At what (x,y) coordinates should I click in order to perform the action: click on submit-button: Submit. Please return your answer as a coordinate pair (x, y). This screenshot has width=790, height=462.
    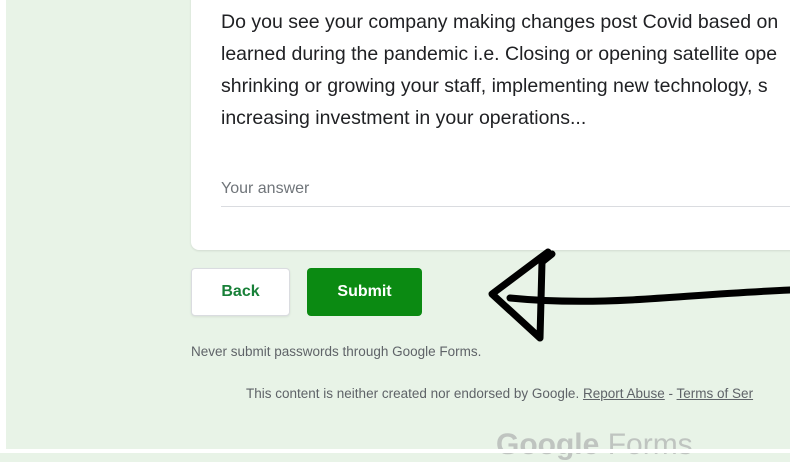
    Looking at the image, I should click on (364, 292).